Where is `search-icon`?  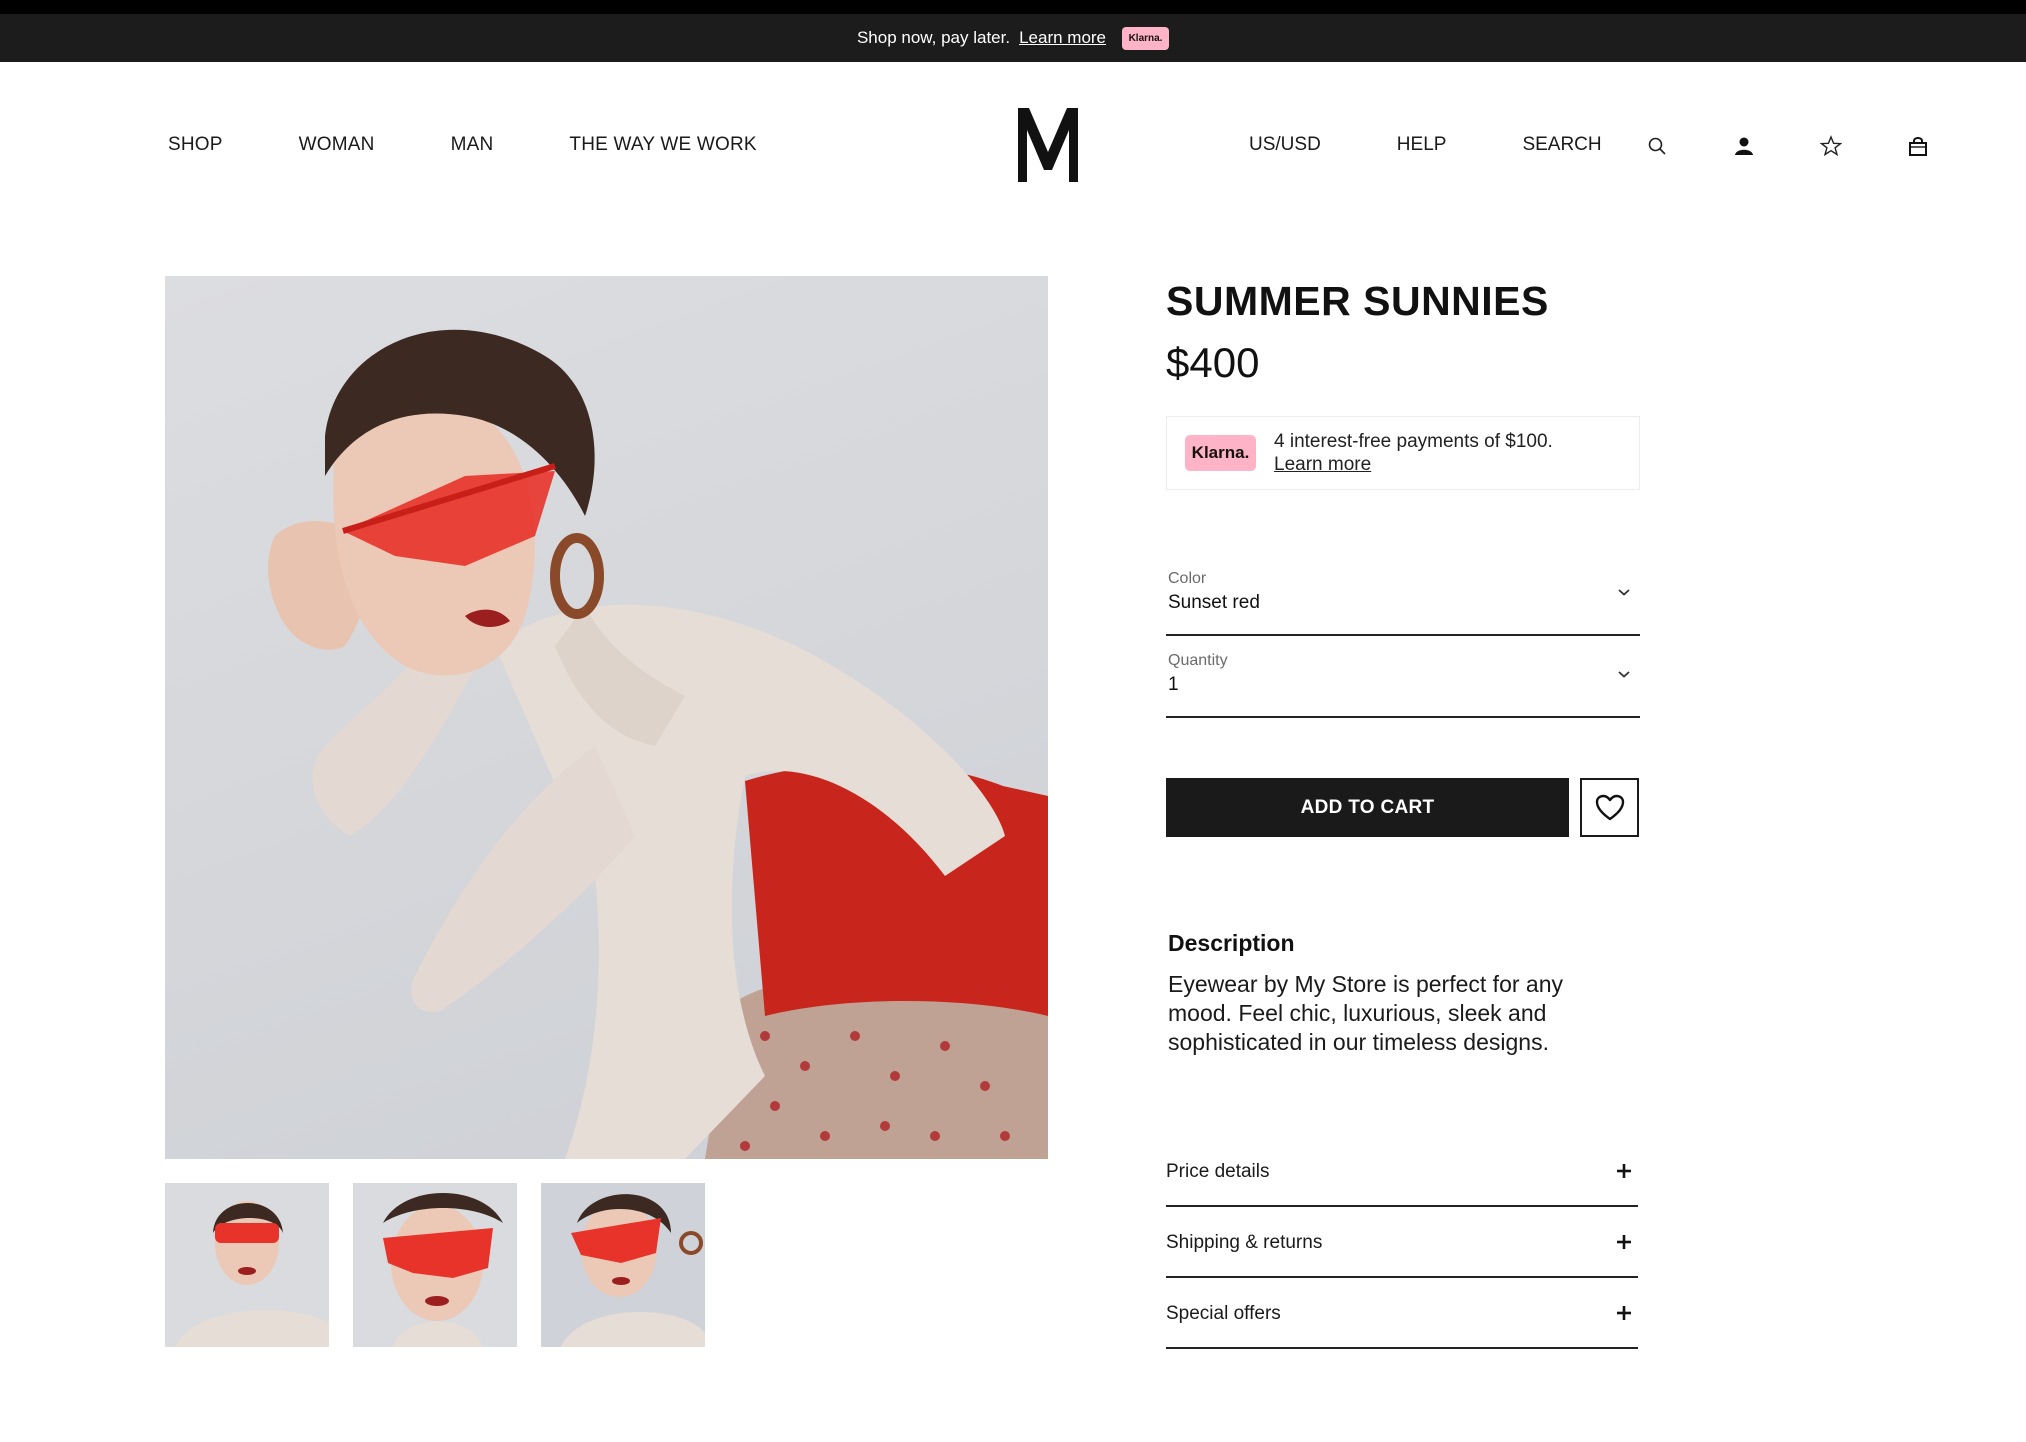 search-icon is located at coordinates (1657, 146).